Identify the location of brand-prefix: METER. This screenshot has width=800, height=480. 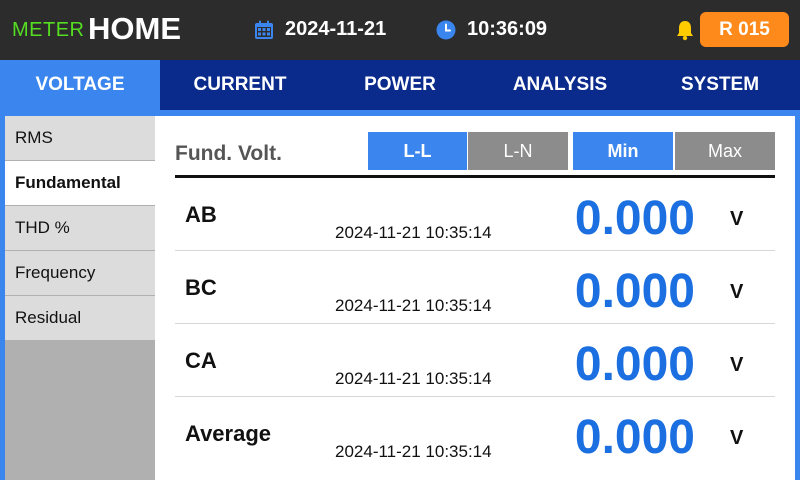
(48, 30).